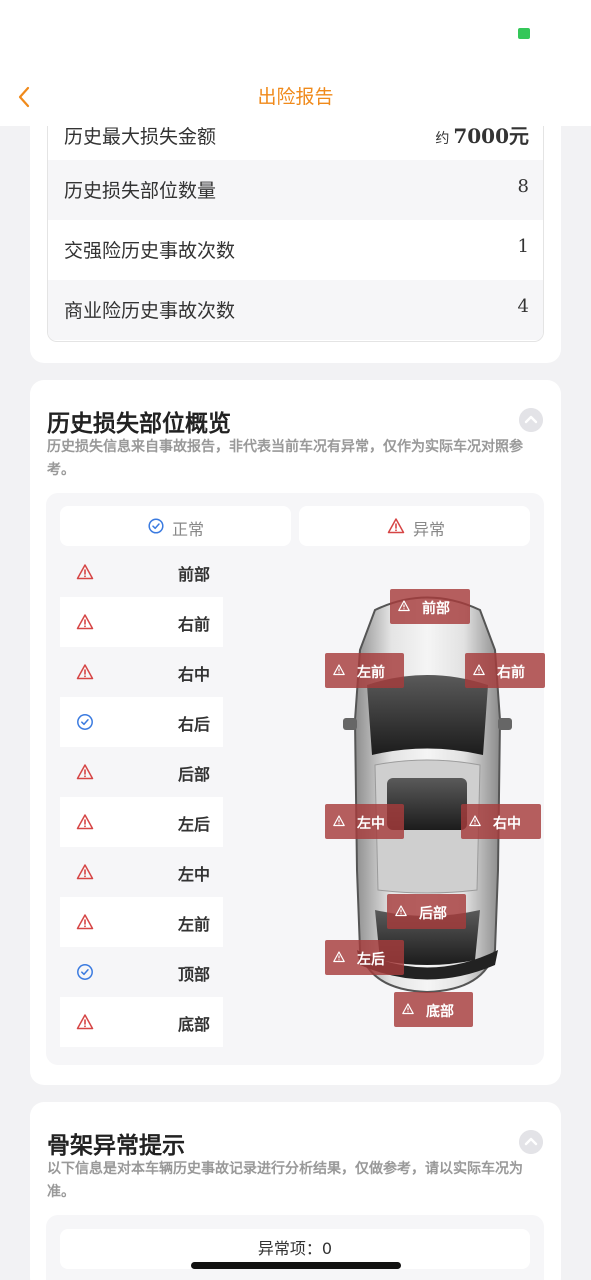  I want to click on table-row: 历史损失部位数量 8, so click(295, 190).